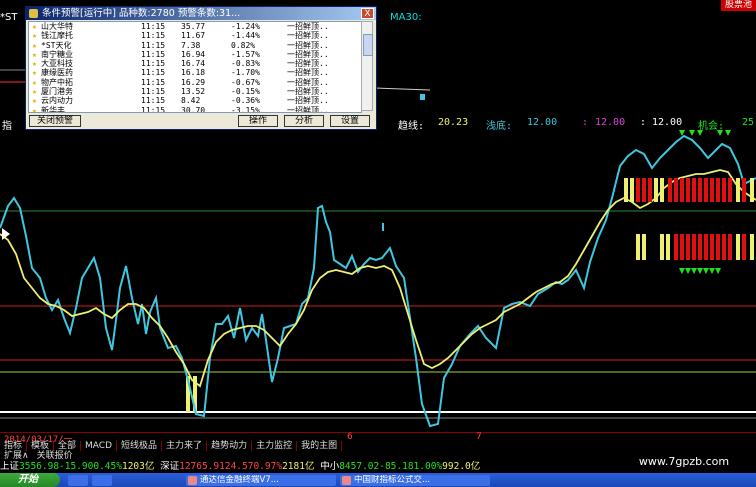  What do you see at coordinates (479, 437) in the screenshot?
I see `axis-tick-7: 7` at bounding box center [479, 437].